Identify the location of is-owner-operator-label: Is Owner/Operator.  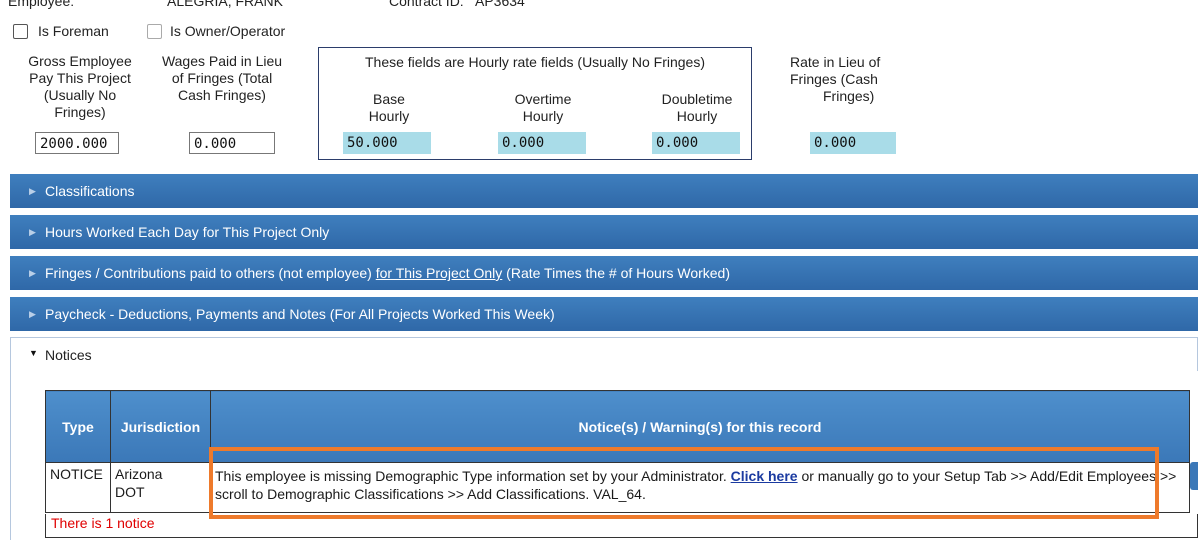
(228, 31).